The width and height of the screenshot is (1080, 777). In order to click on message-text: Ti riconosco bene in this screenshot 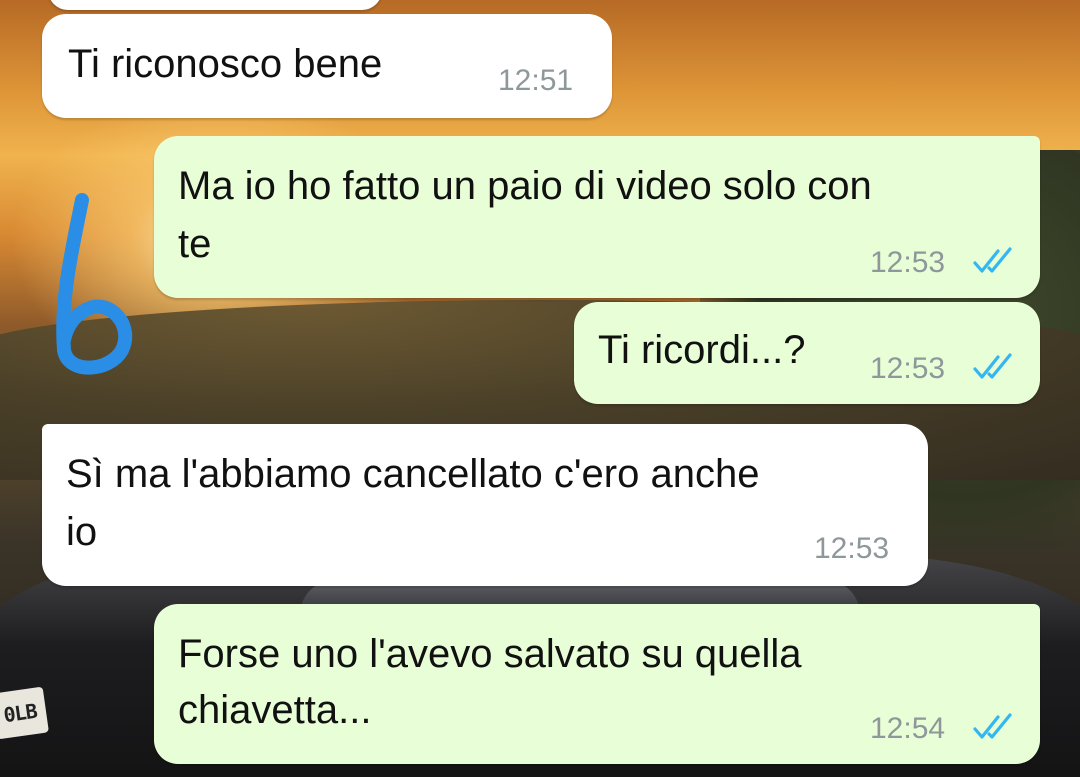, I will do `click(225, 64)`.